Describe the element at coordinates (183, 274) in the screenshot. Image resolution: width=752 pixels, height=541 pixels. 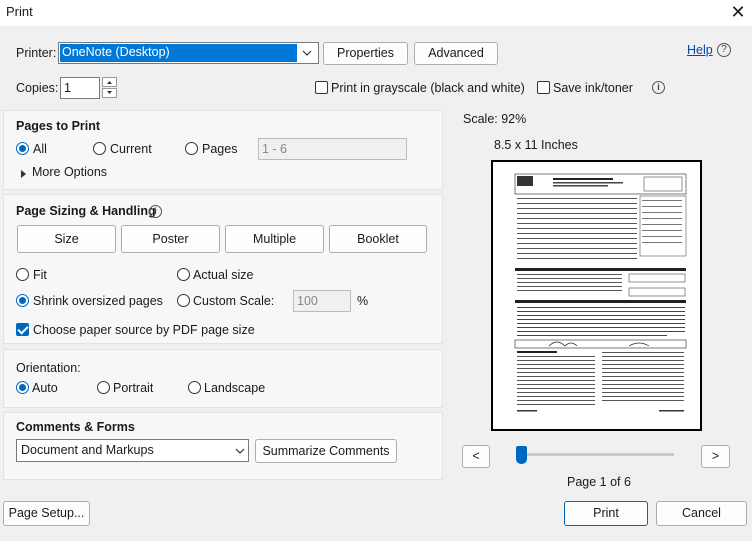
I see `radio-actual-size` at that location.